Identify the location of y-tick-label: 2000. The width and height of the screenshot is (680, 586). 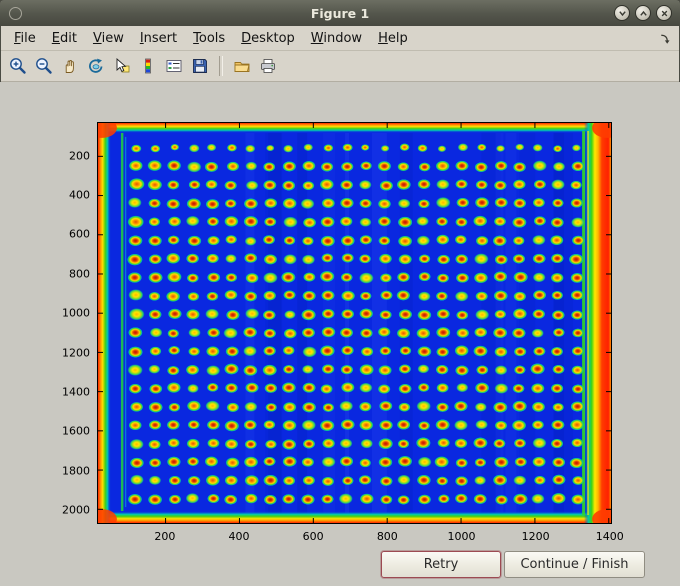
(76, 510).